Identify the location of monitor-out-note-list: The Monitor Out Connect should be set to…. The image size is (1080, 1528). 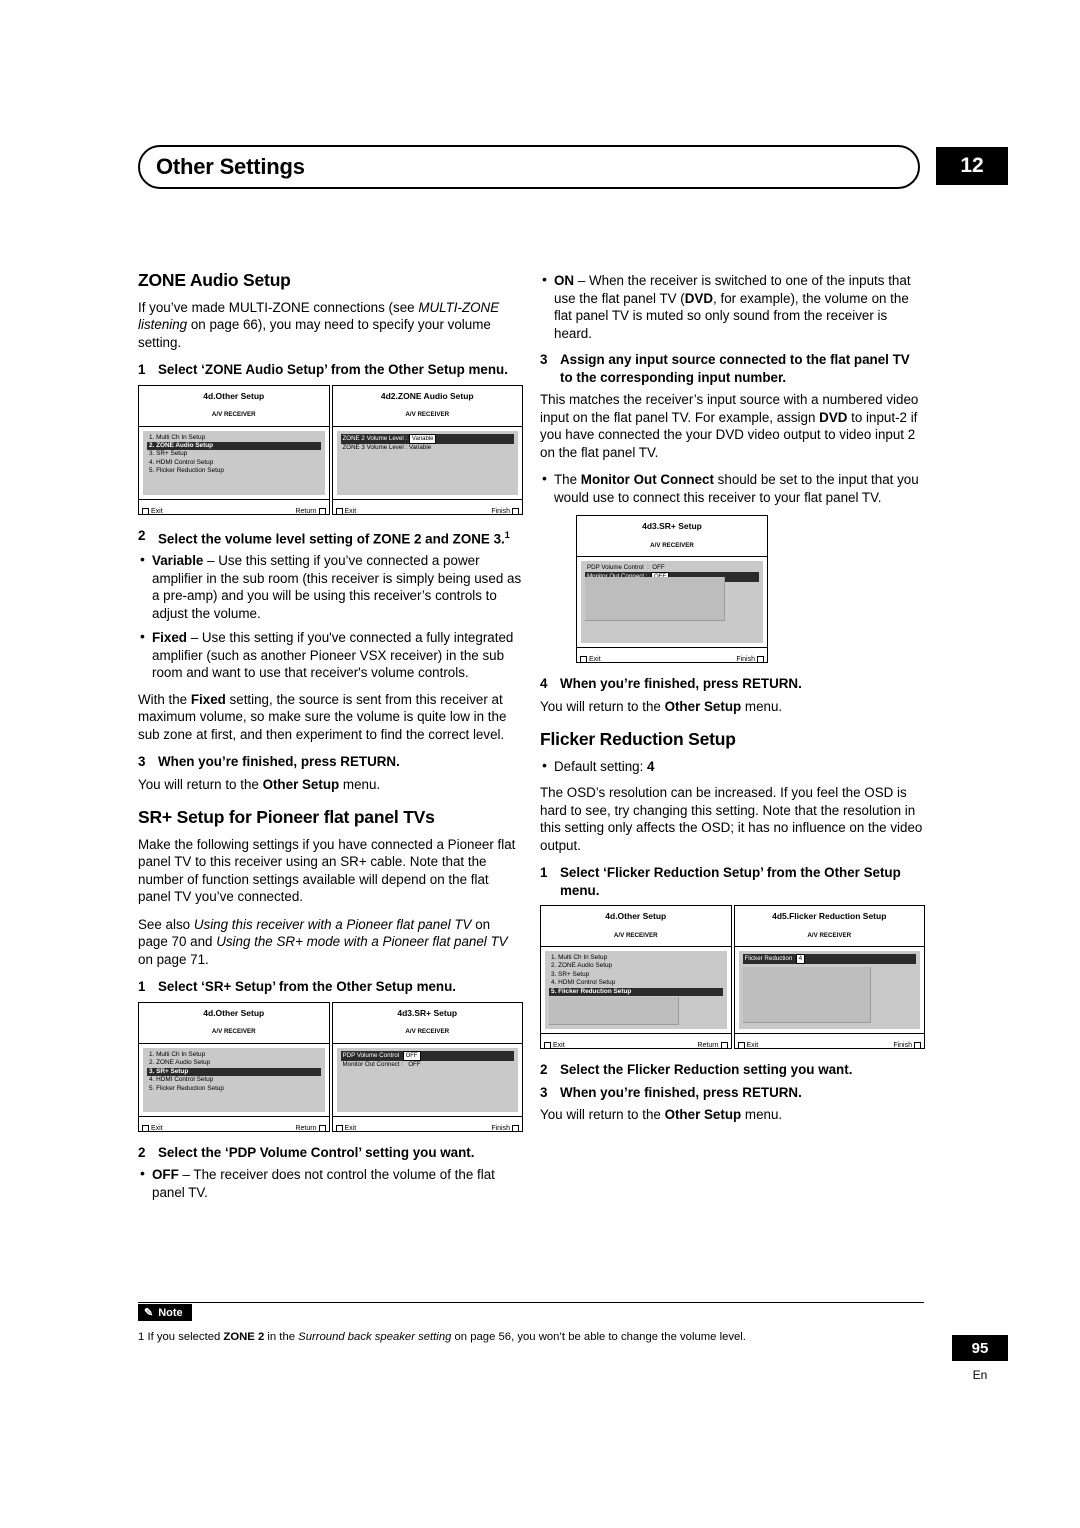
(732, 488).